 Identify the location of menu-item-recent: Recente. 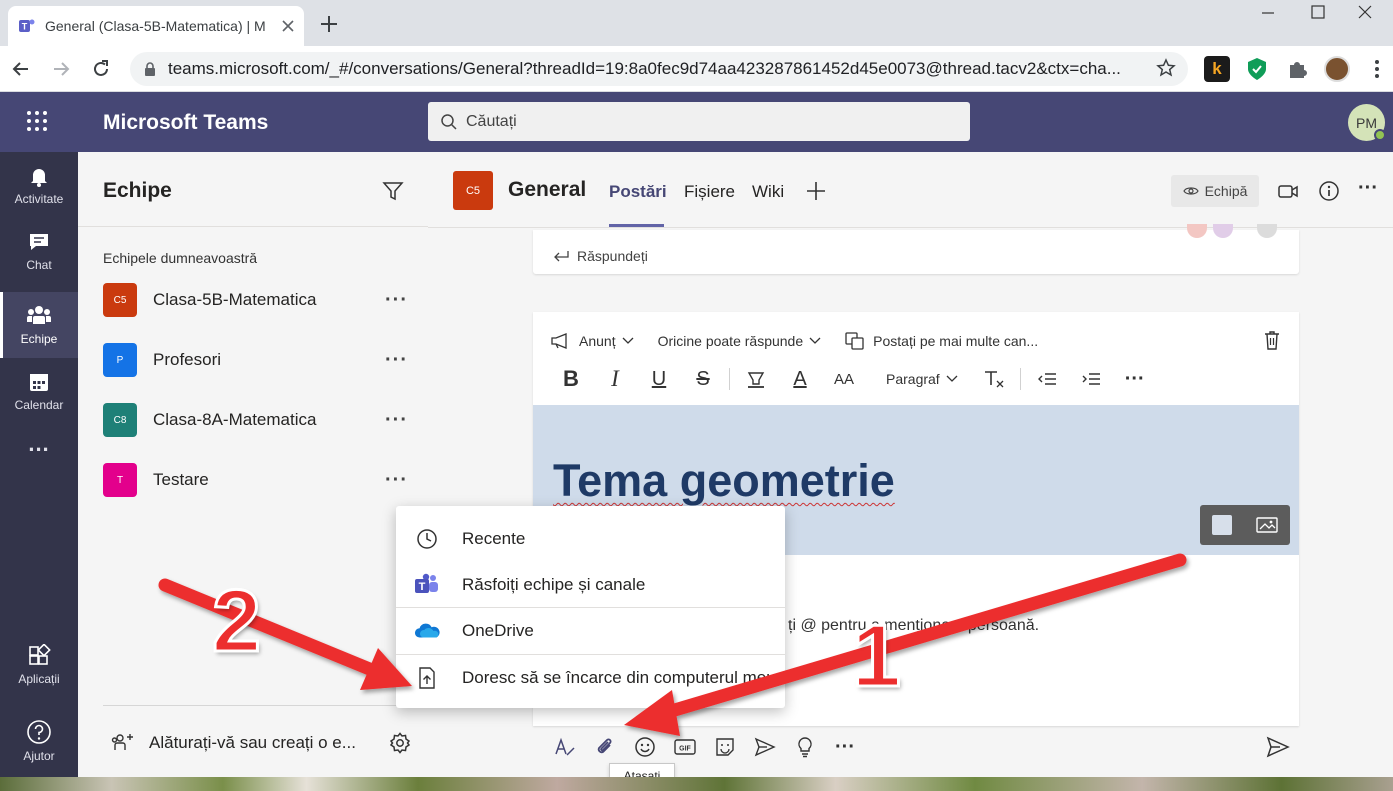
(590, 539).